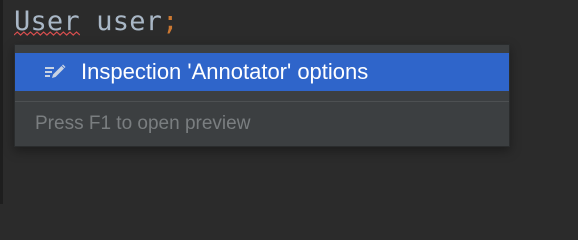  Describe the element at coordinates (225, 71) in the screenshot. I see `inspection-options-label: Inspection 'Annotator' options` at that location.